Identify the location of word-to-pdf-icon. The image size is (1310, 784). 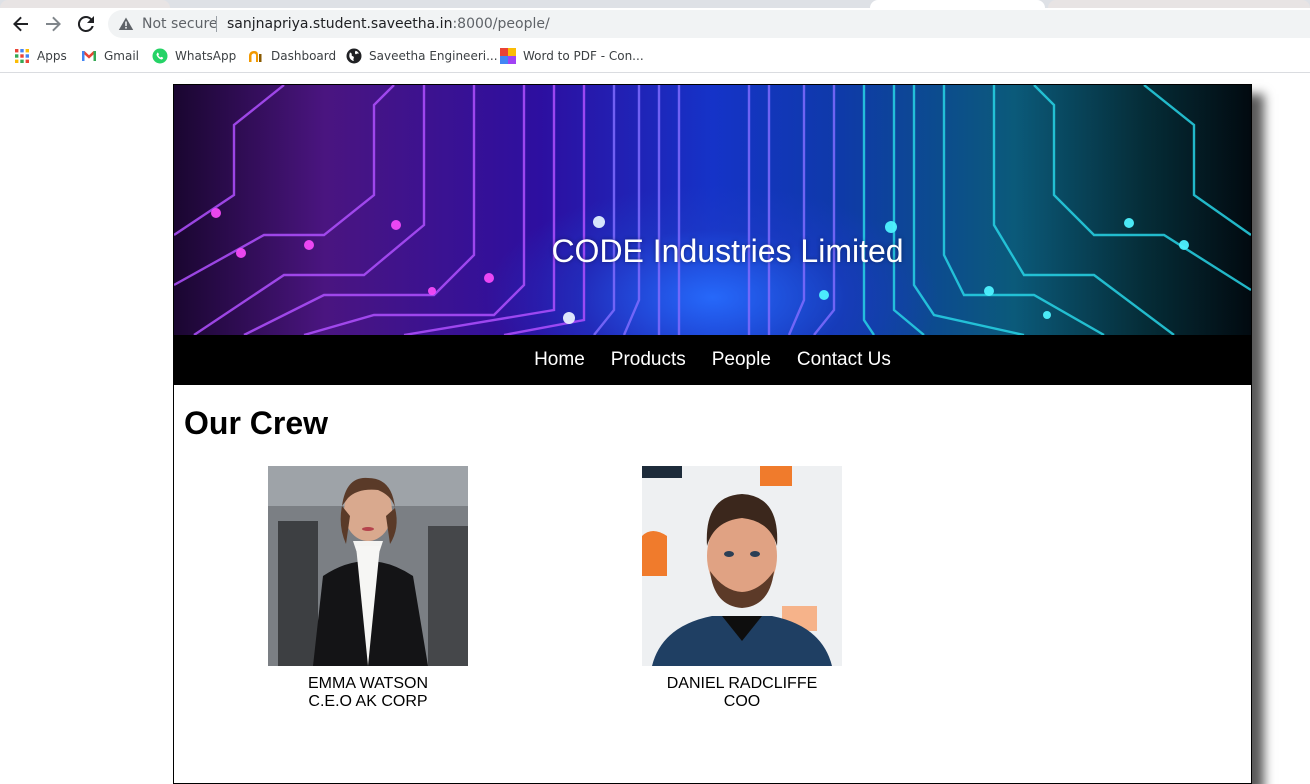
(508, 56).